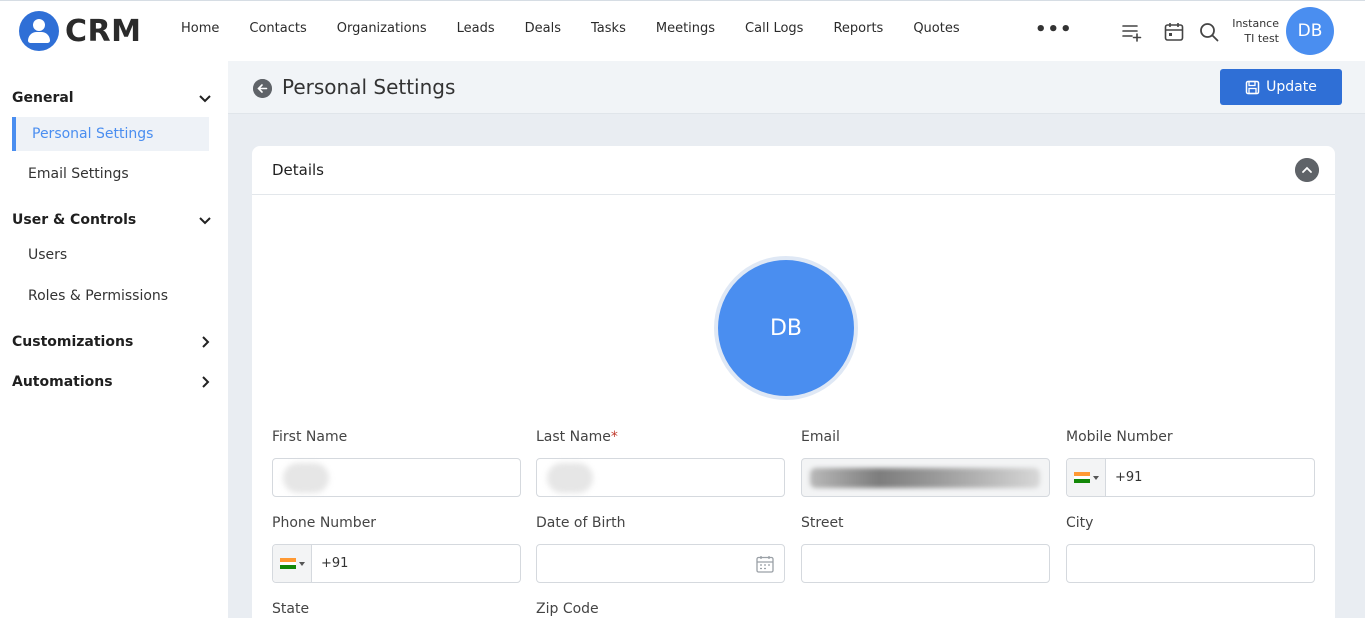 The image size is (1365, 618). I want to click on nav-tasks: Tasks, so click(608, 28).